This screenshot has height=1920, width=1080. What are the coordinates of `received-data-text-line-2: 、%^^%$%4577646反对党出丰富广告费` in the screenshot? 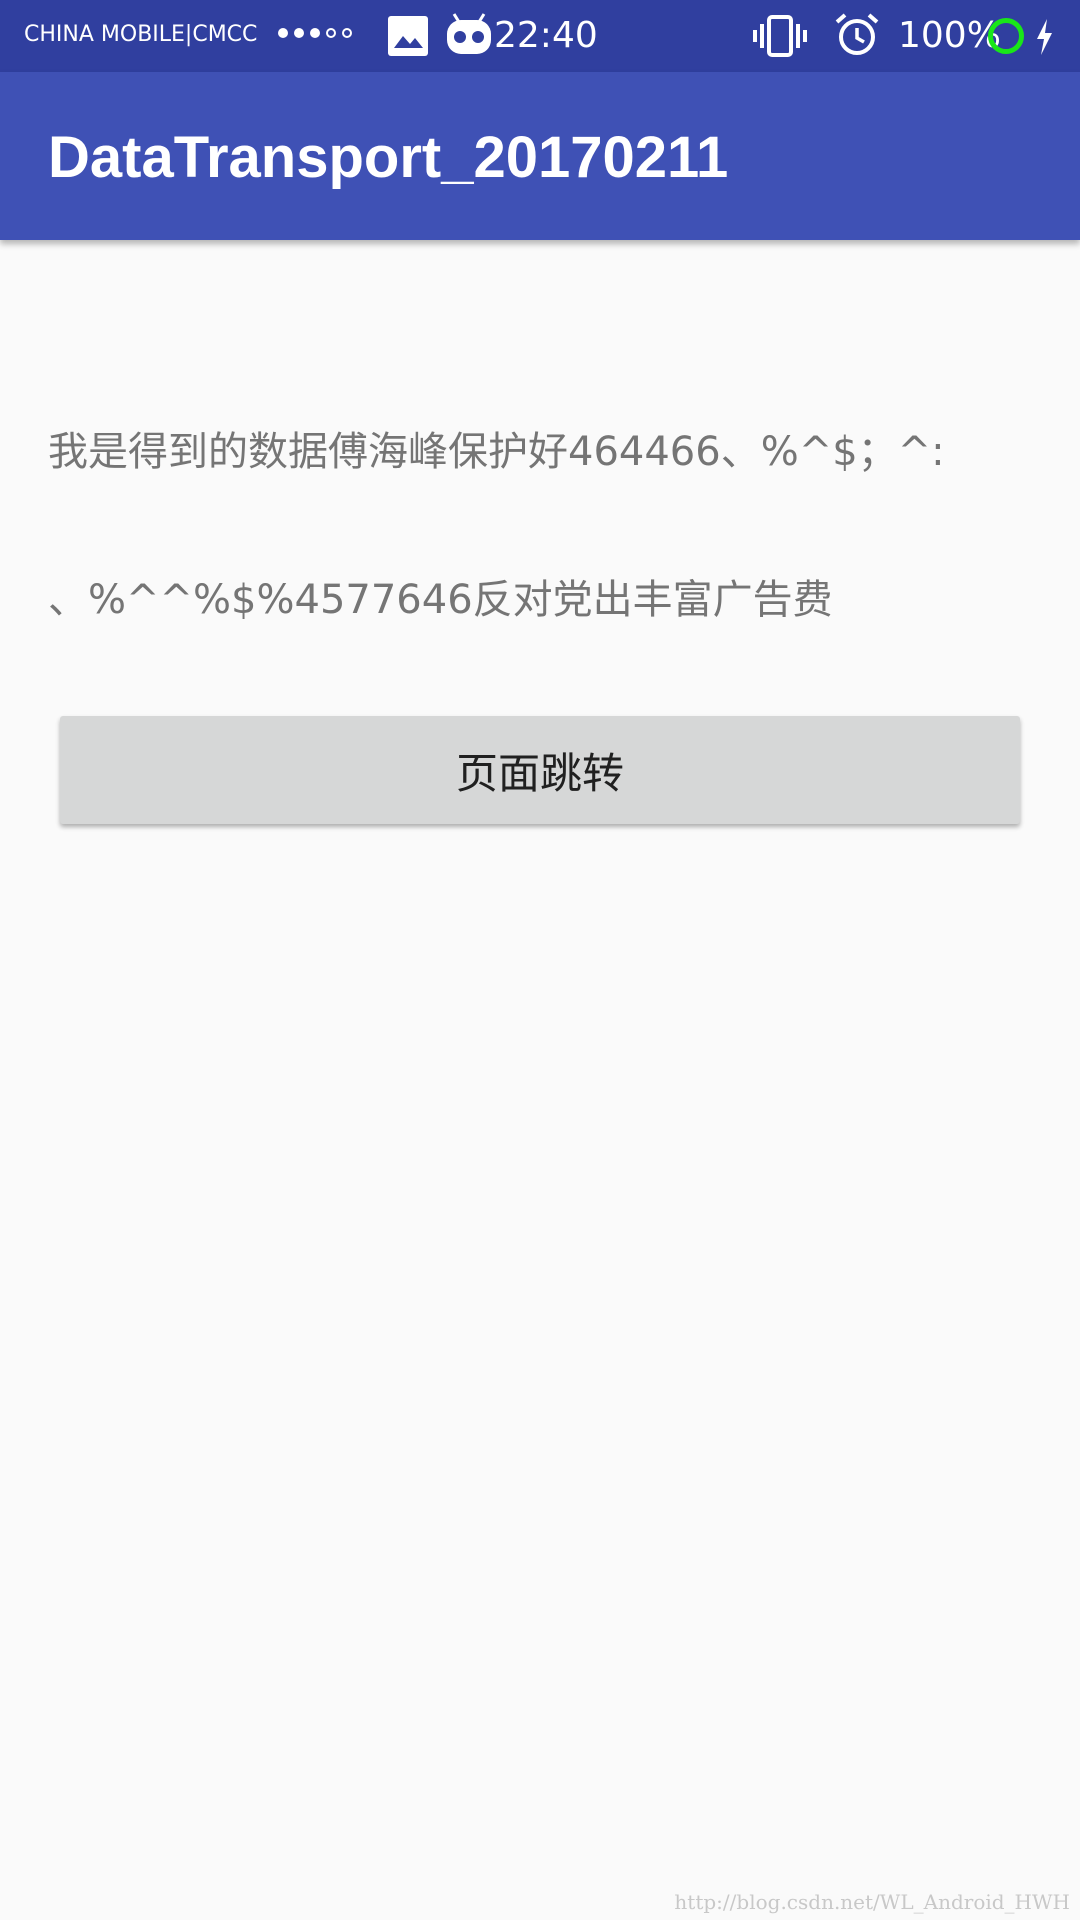 It's located at (440, 600).